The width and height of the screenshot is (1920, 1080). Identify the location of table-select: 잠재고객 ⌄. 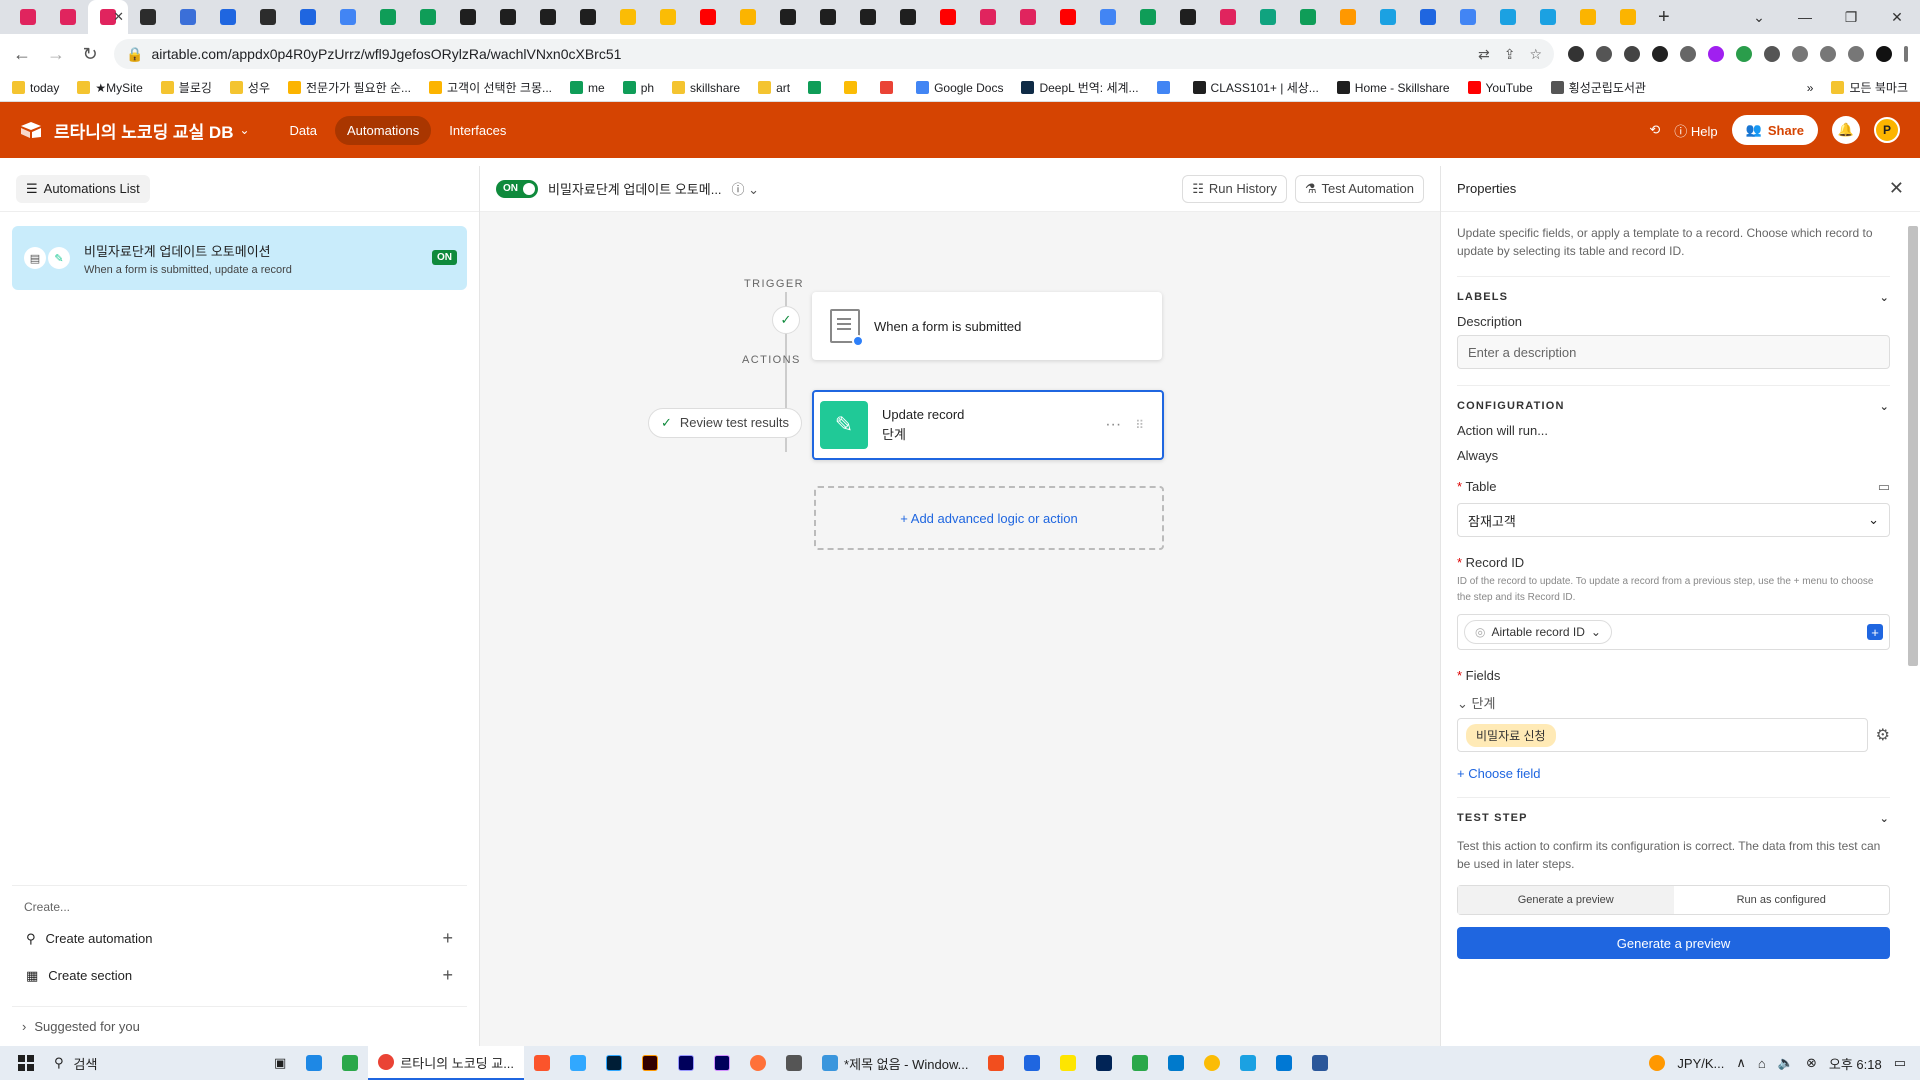
(1673, 520).